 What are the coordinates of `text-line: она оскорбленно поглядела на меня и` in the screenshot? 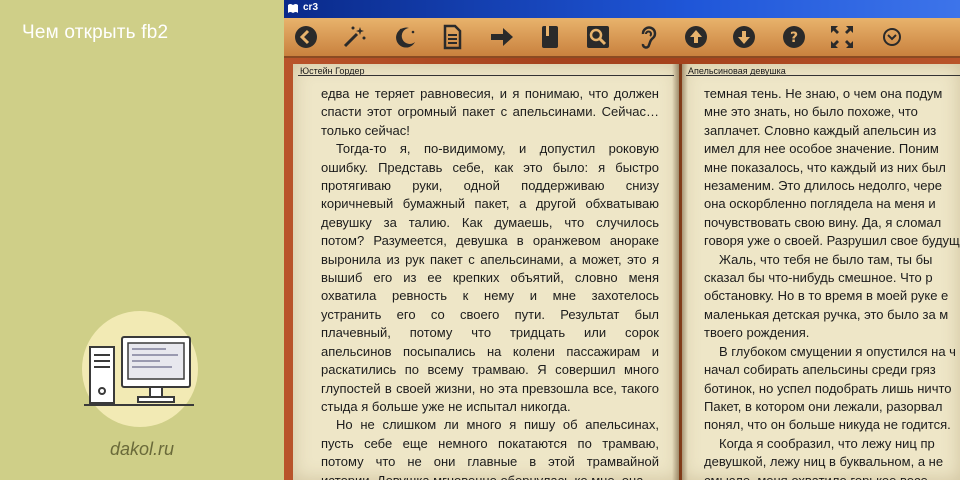 It's located at (820, 204).